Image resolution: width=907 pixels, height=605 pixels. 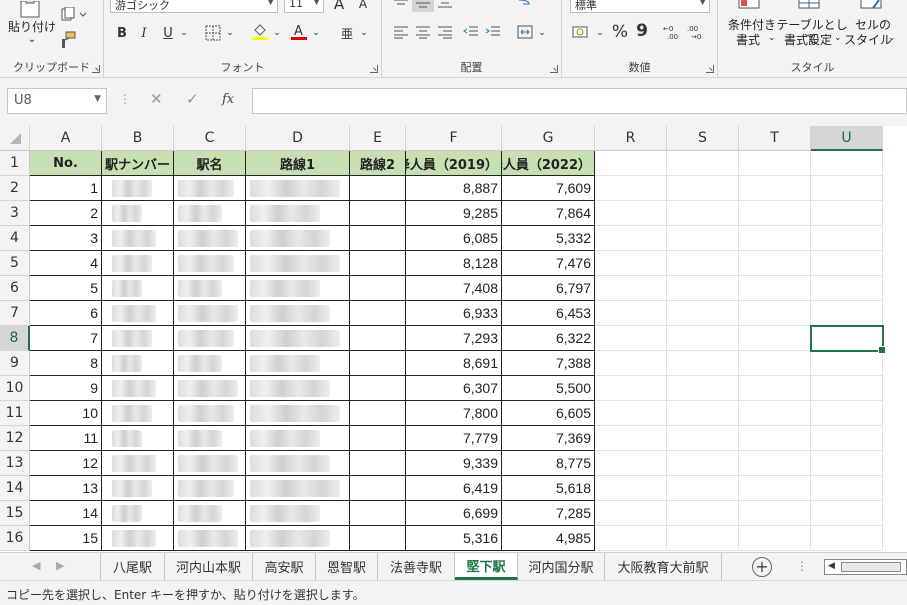 What do you see at coordinates (68, 40) in the screenshot?
I see `format-painter-icon` at bounding box center [68, 40].